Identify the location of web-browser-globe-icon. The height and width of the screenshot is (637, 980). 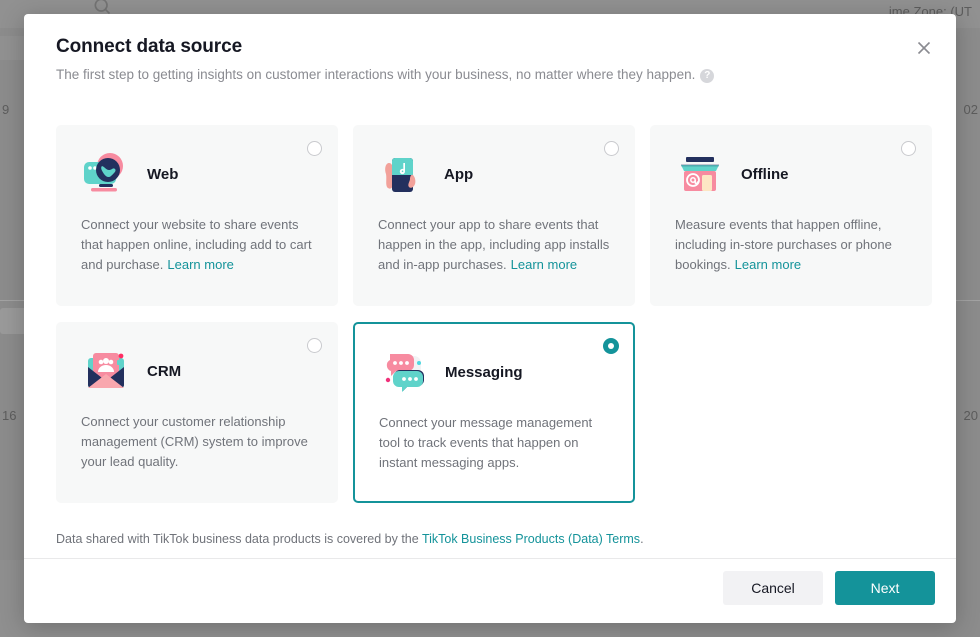
(103, 172).